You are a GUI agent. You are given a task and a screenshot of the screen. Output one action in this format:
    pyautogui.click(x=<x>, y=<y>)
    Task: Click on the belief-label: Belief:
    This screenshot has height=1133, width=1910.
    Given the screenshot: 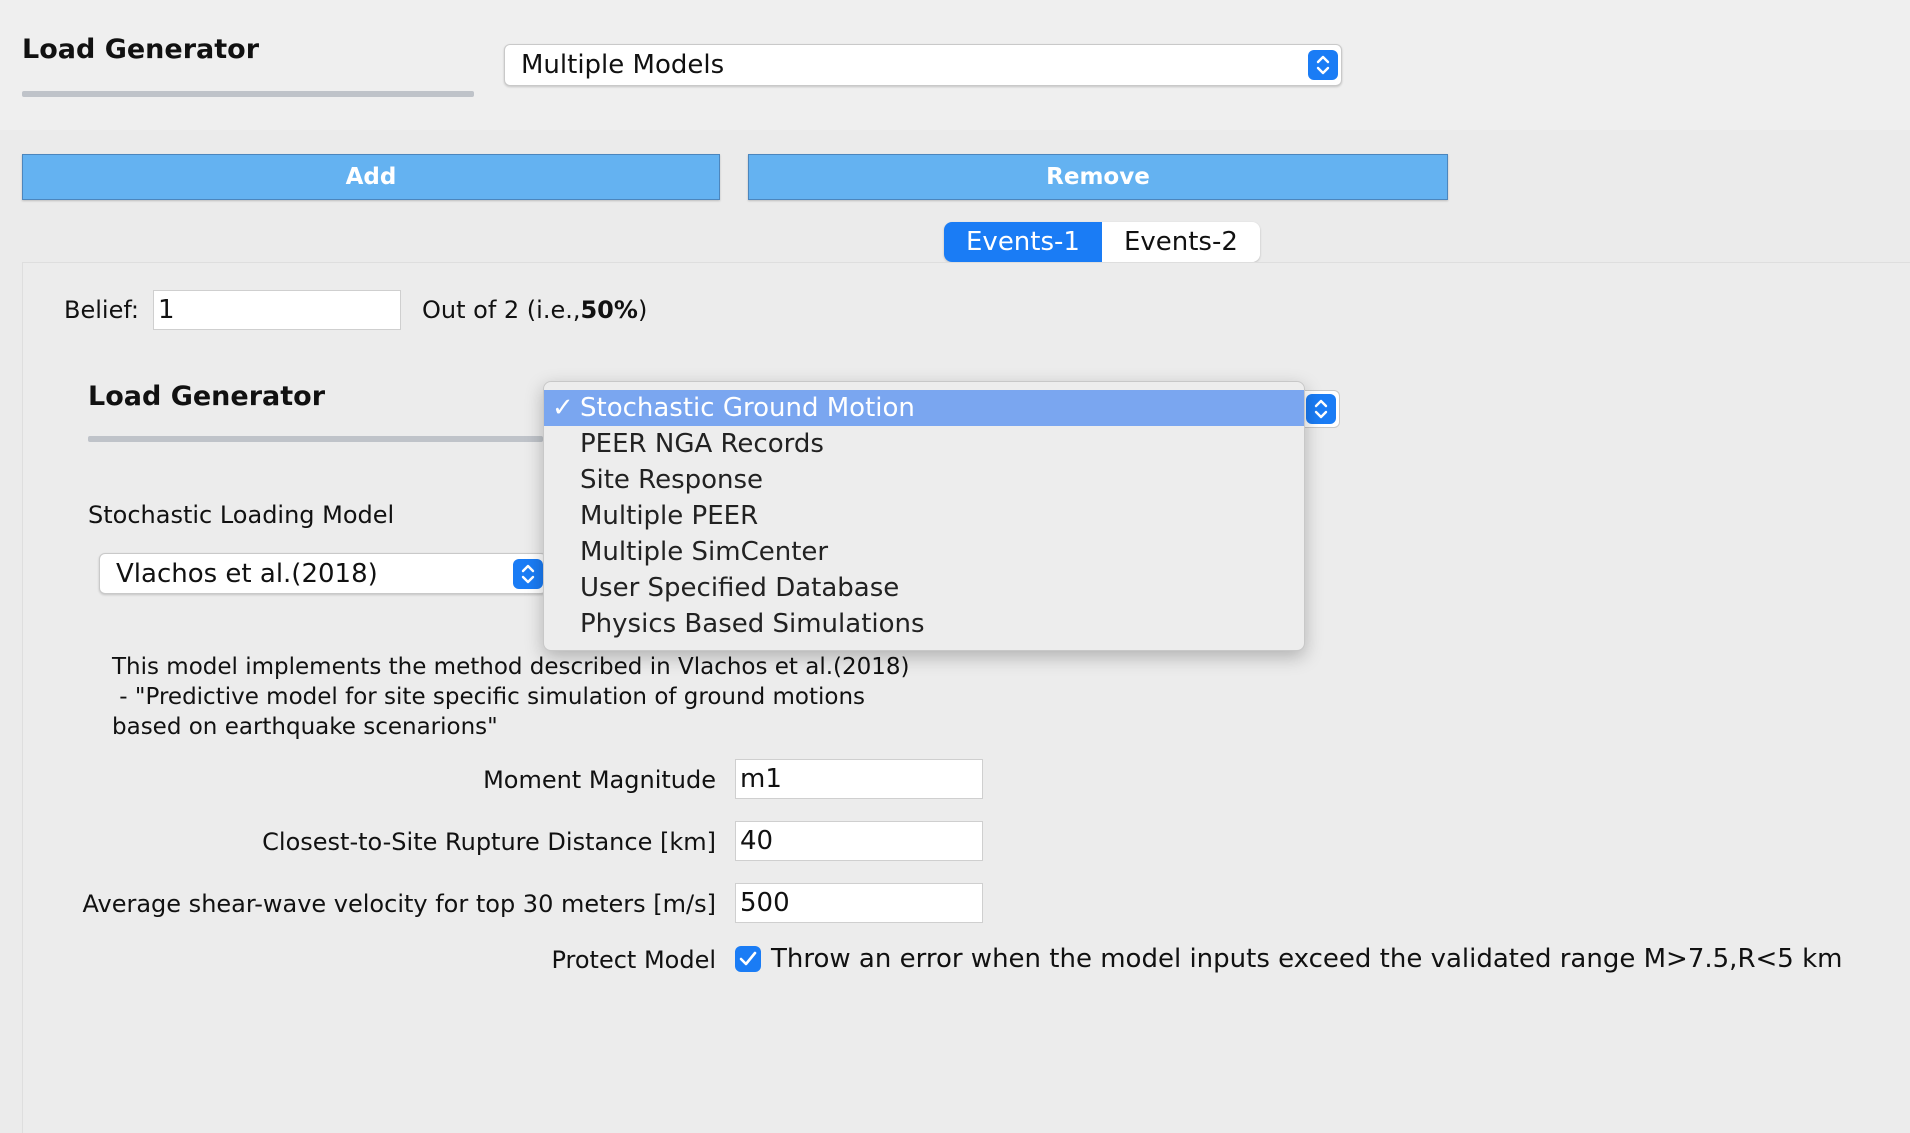 What is the action you would take?
    pyautogui.click(x=102, y=310)
    